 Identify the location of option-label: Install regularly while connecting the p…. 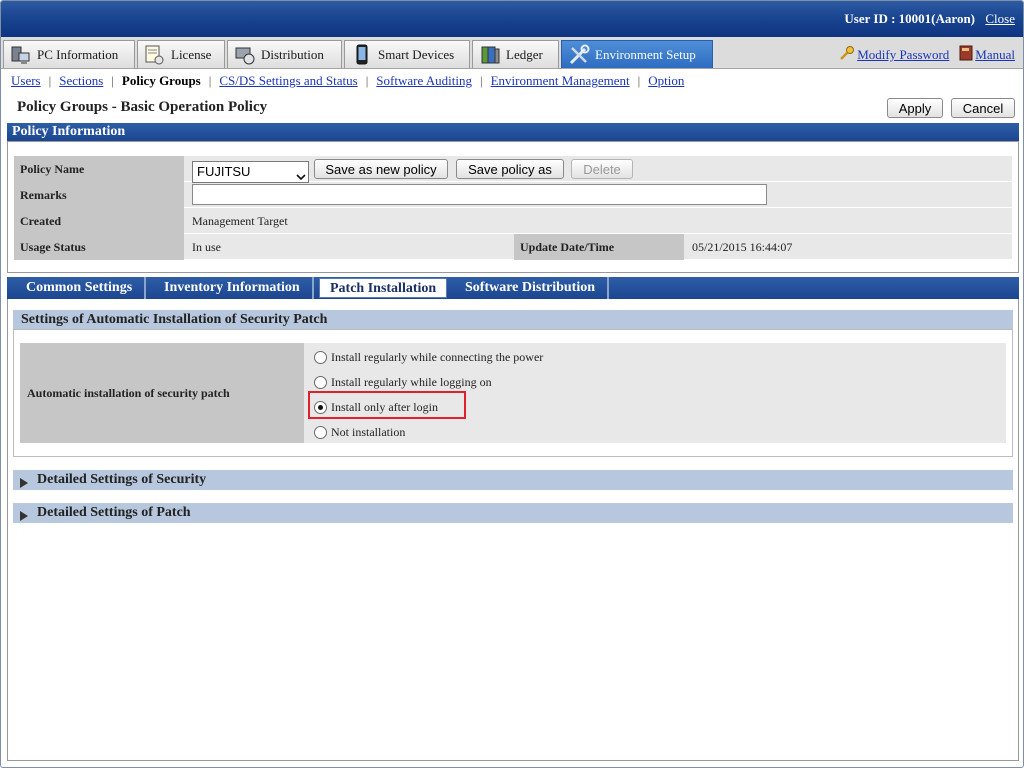
(437, 356).